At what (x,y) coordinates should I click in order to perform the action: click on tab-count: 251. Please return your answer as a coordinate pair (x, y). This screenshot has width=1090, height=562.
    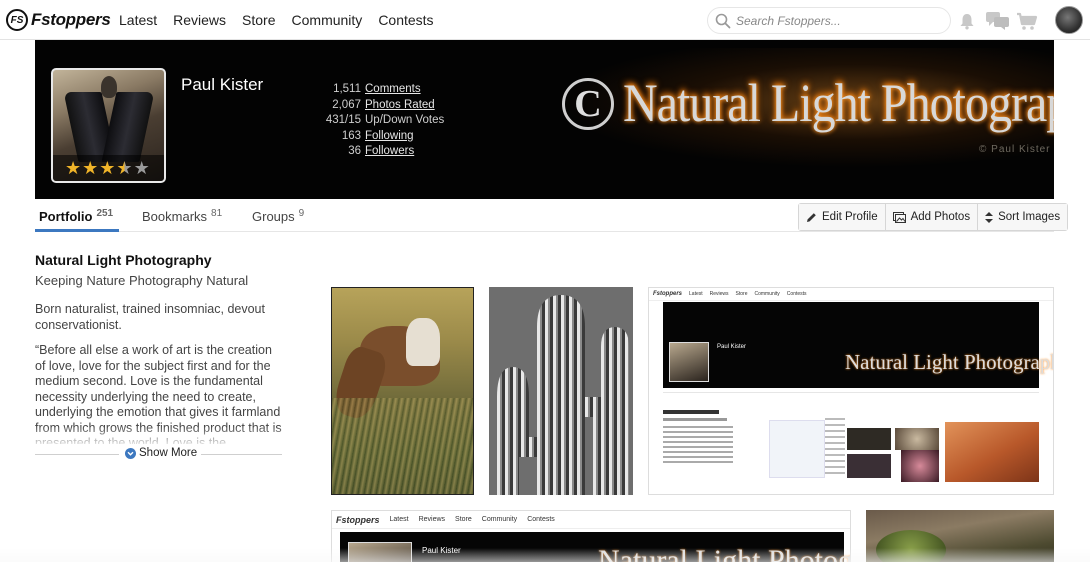
    Looking at the image, I should click on (105, 213).